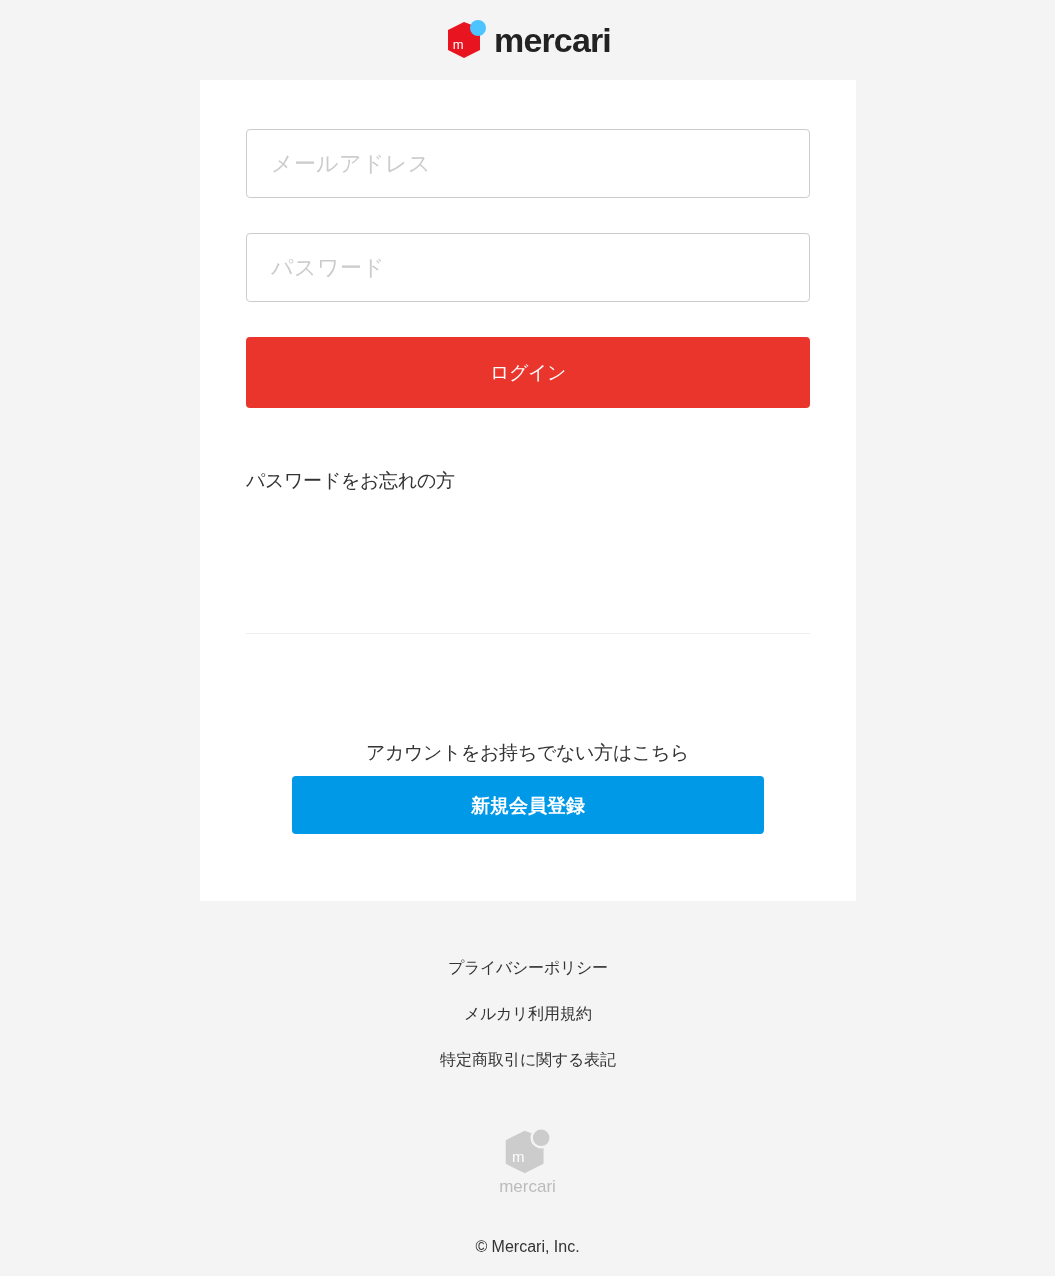 This screenshot has width=1055, height=1276. What do you see at coordinates (458, 44) in the screenshot?
I see `logo-mark-letter: m` at bounding box center [458, 44].